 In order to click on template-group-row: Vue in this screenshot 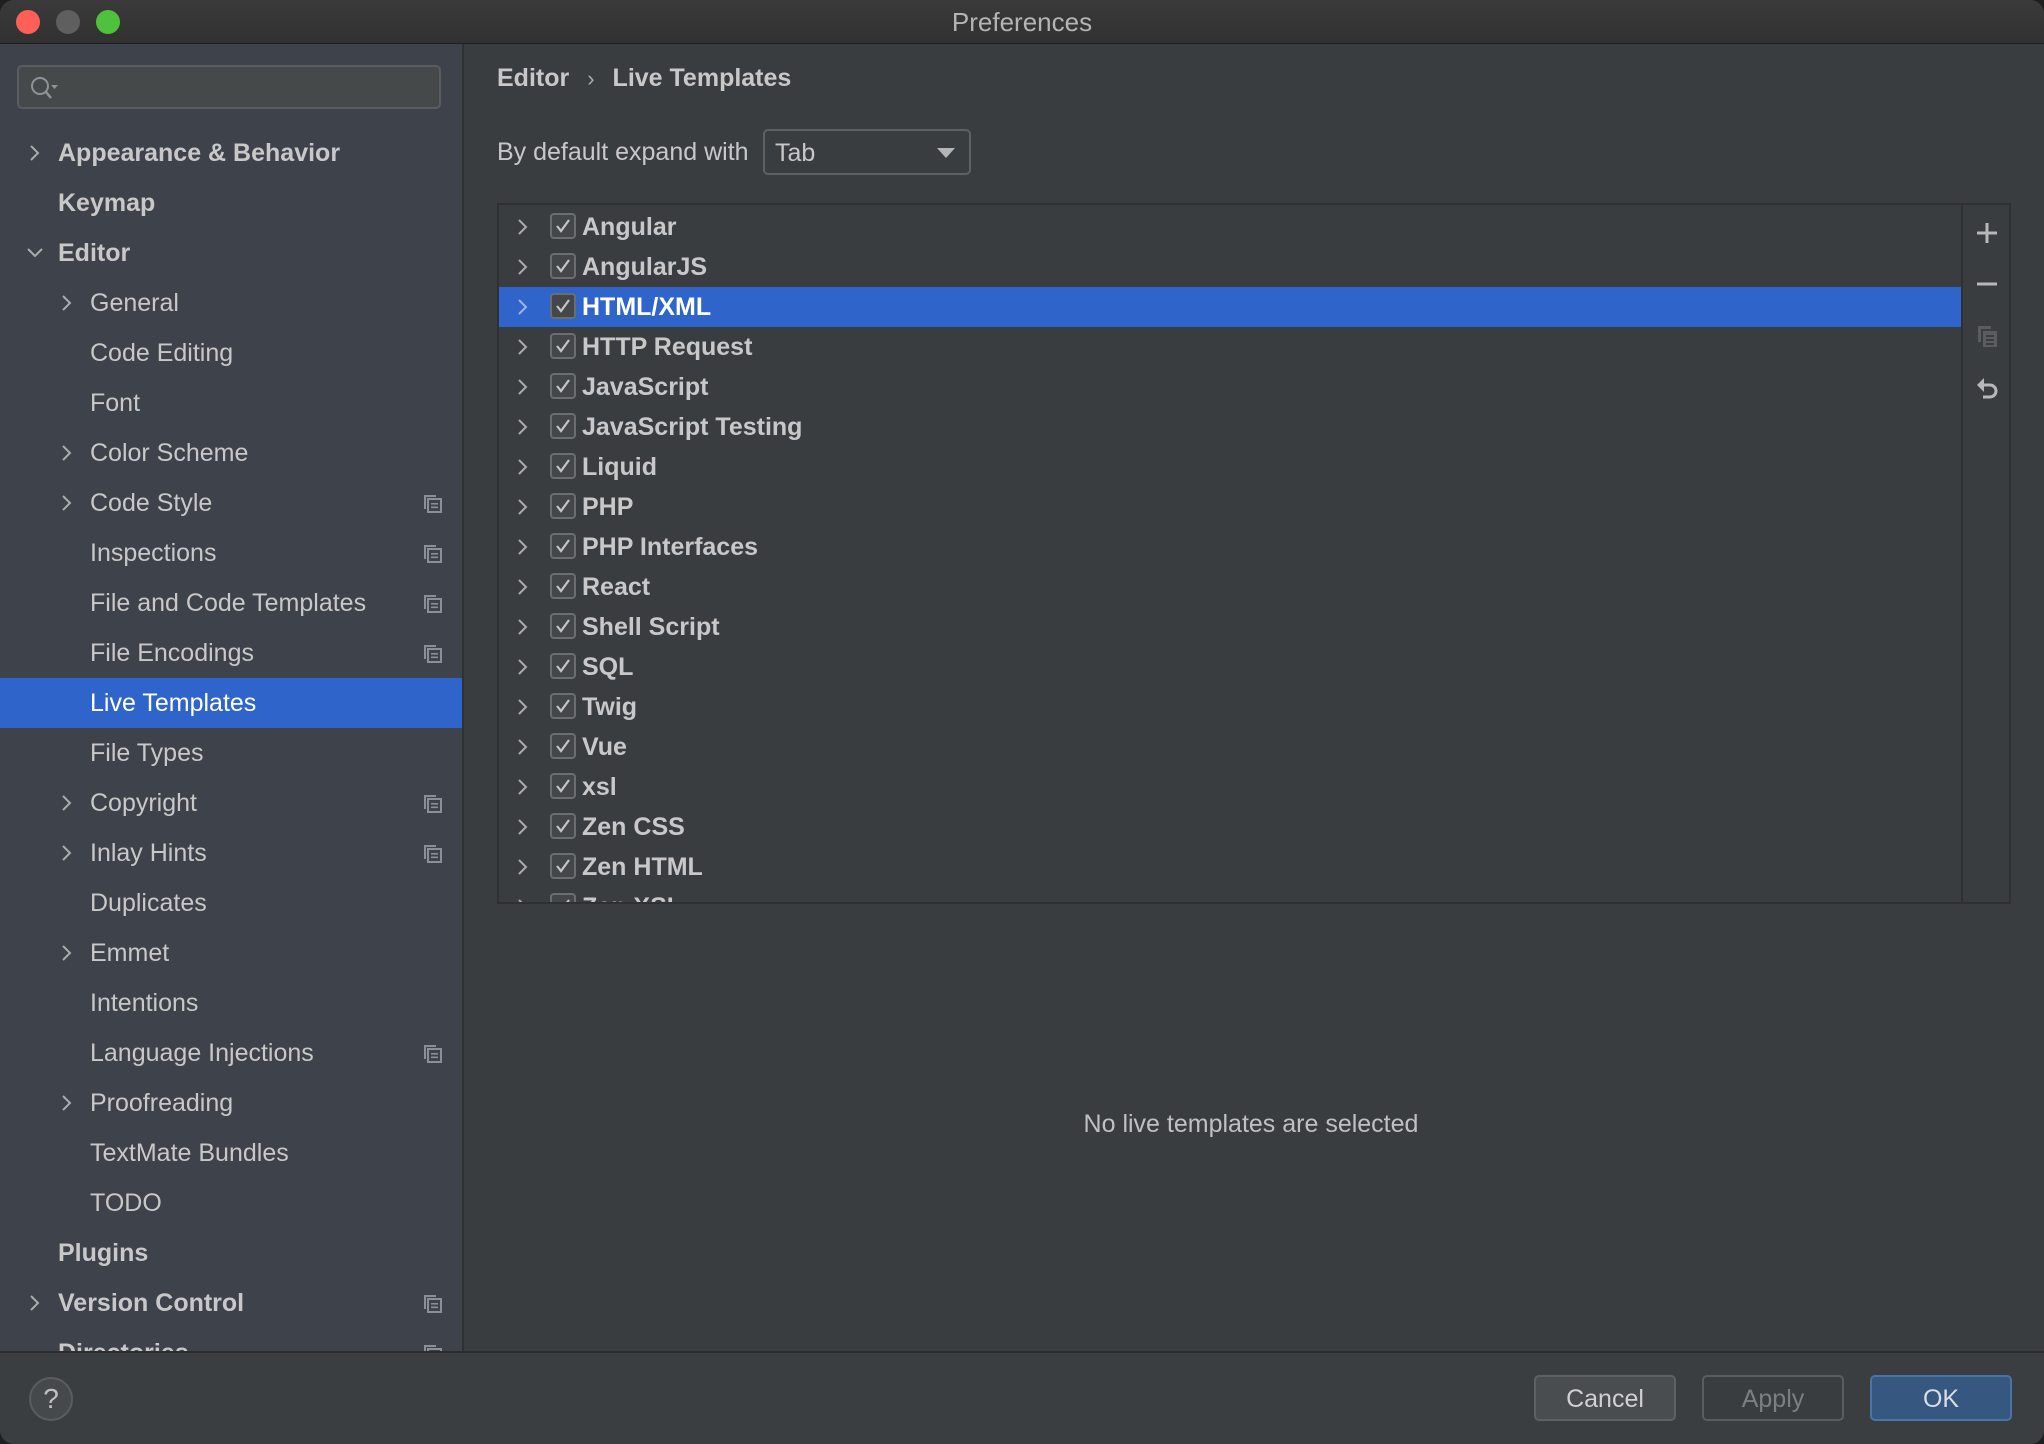, I will do `click(1230, 747)`.